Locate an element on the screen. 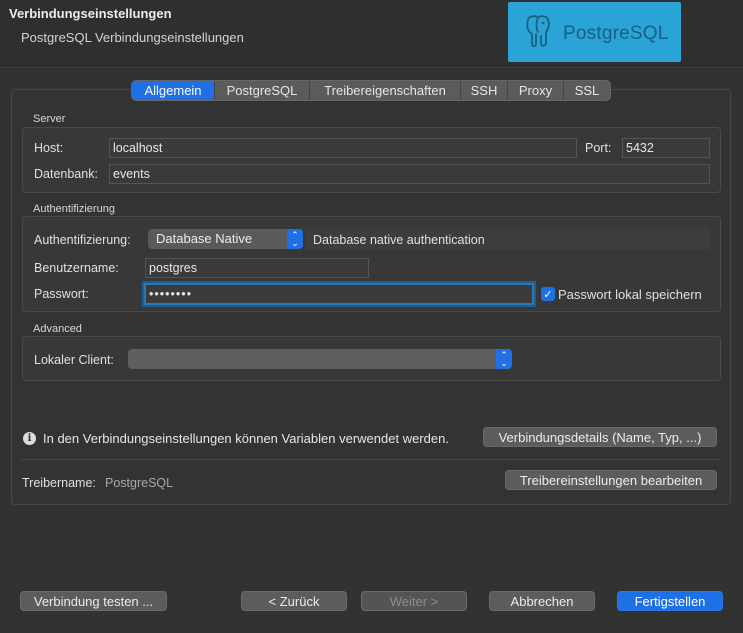 The image size is (743, 633). save-password-label: Passwort lokal speichern is located at coordinates (630, 294).